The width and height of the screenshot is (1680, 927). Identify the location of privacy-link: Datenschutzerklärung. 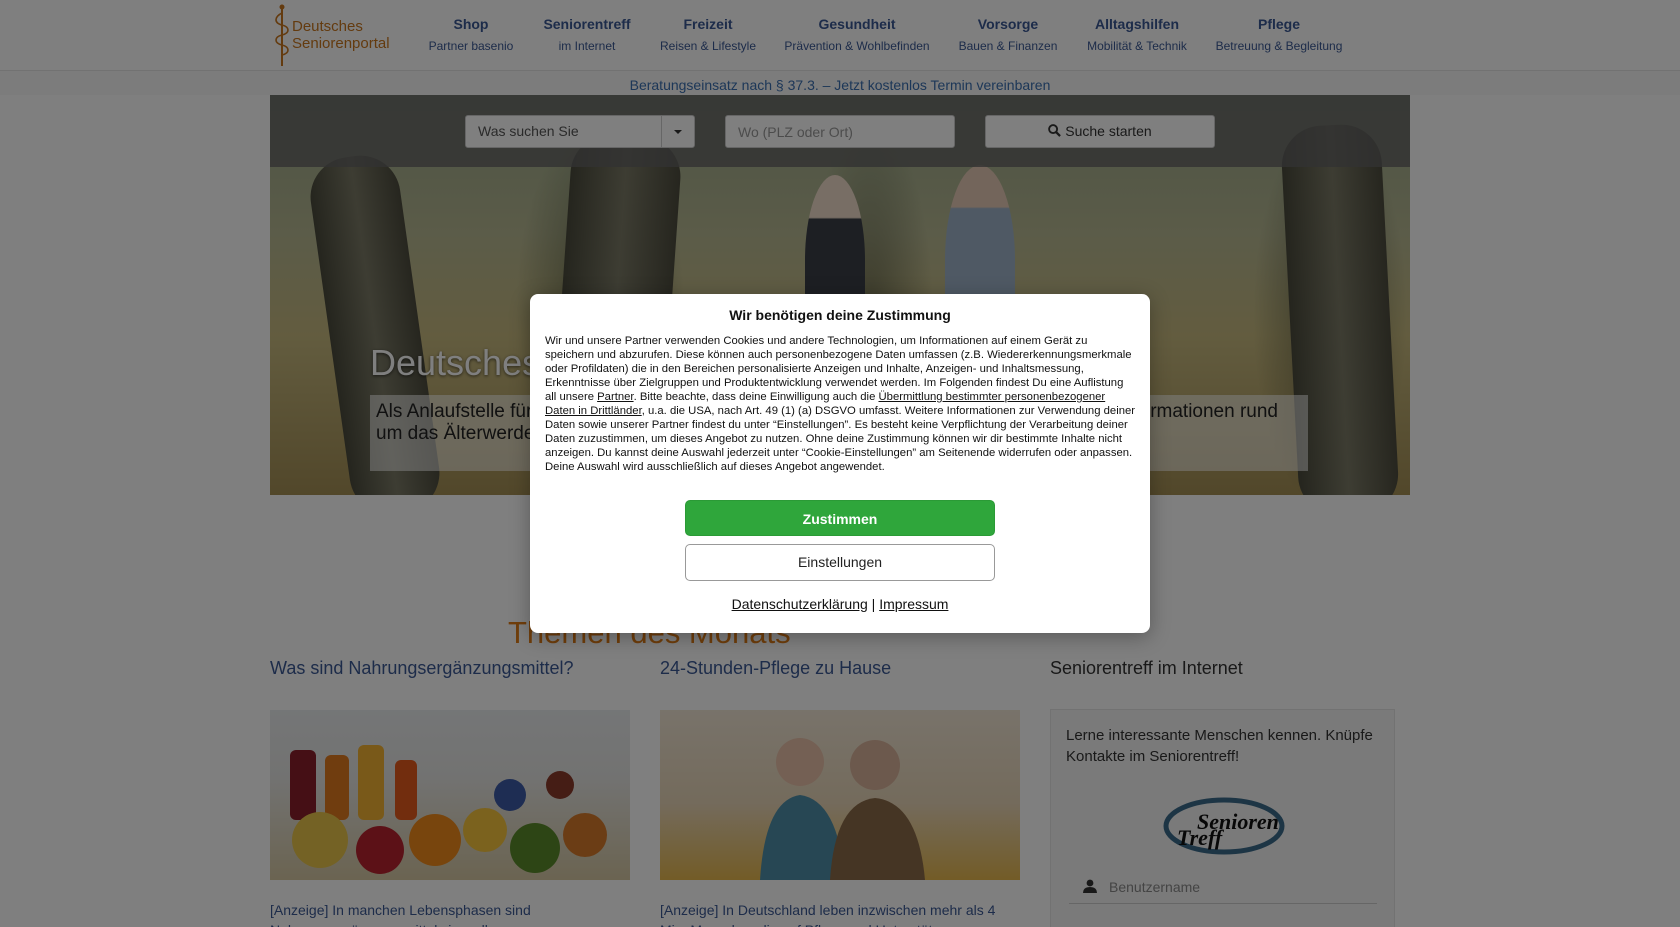
(800, 604).